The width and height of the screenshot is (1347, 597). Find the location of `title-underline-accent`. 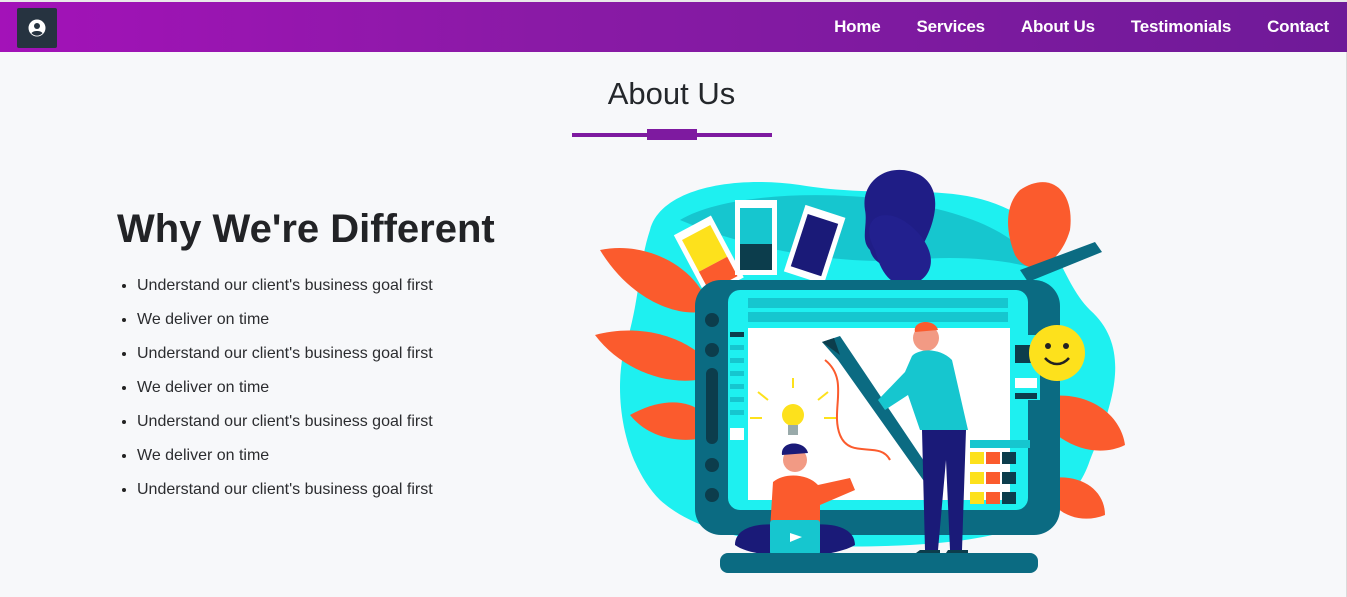

title-underline-accent is located at coordinates (672, 134).